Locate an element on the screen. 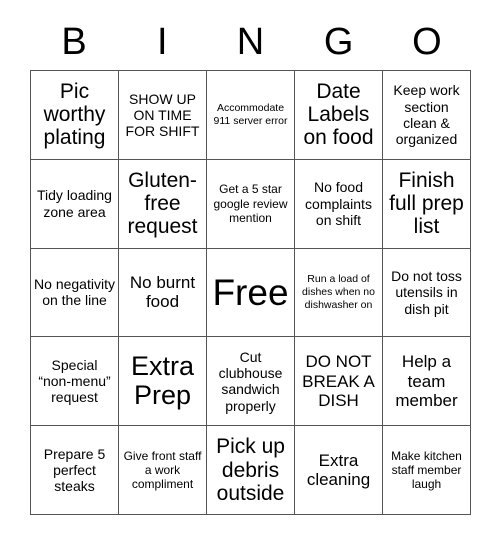  bingo-cell-label: Keep work section clean & organized is located at coordinates (426, 115).